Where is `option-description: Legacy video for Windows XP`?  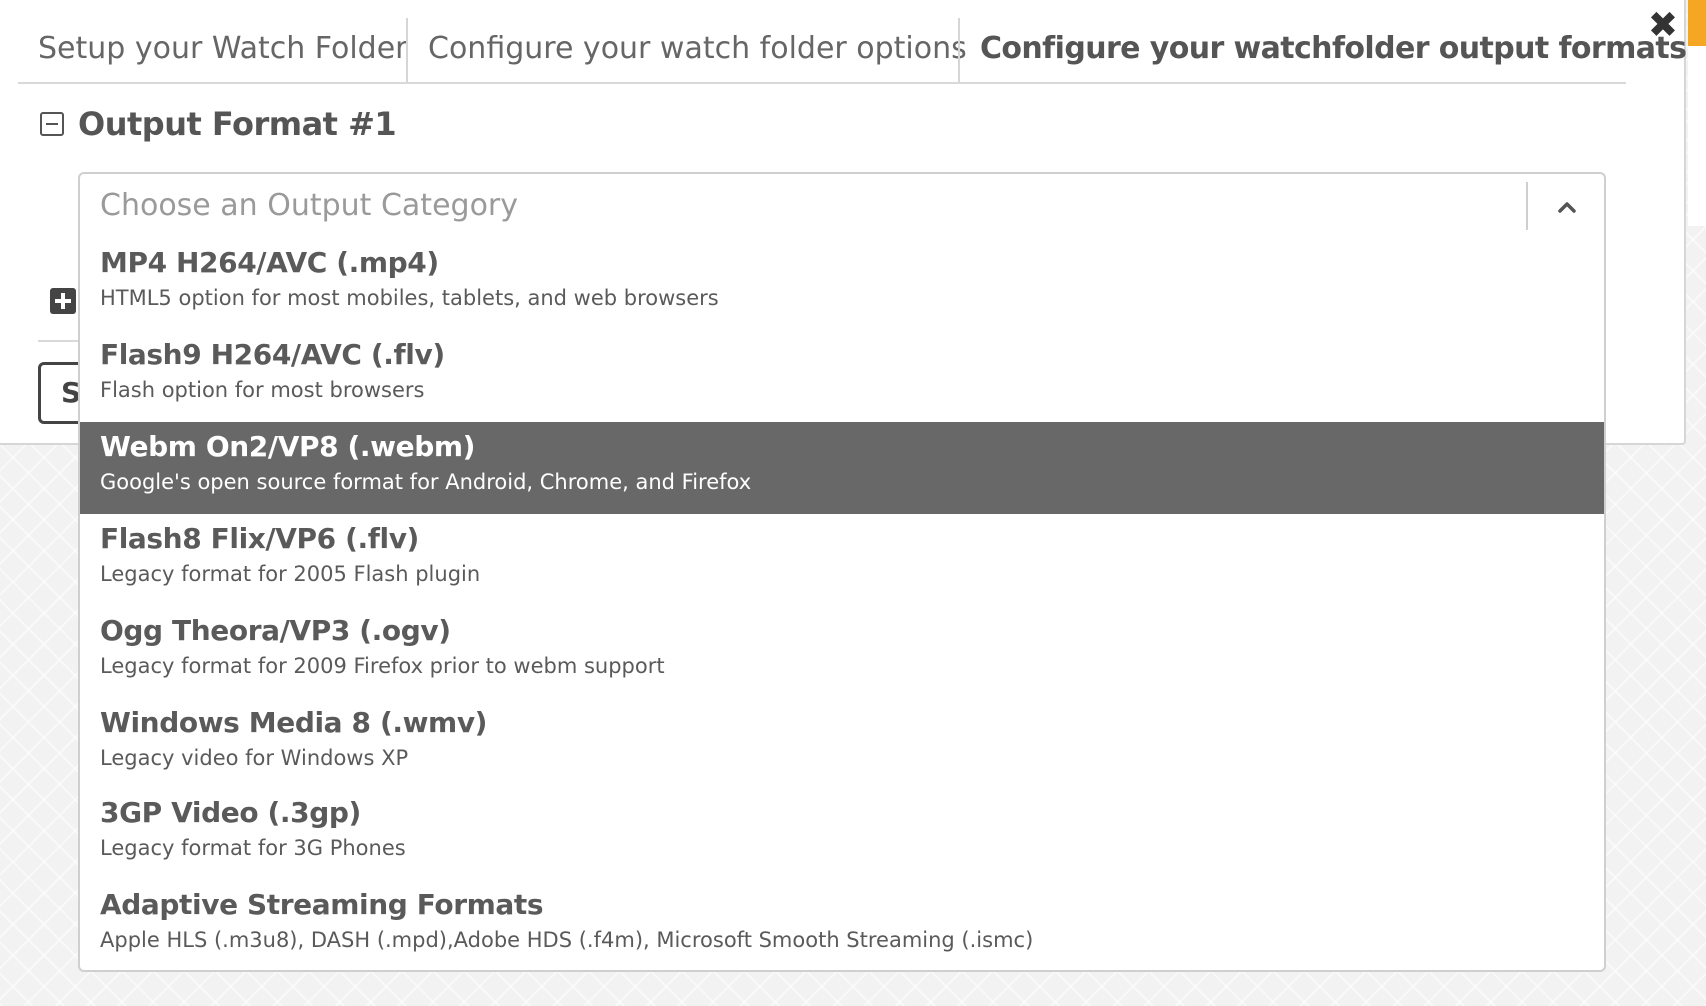
option-description: Legacy video for Windows XP is located at coordinates (254, 758).